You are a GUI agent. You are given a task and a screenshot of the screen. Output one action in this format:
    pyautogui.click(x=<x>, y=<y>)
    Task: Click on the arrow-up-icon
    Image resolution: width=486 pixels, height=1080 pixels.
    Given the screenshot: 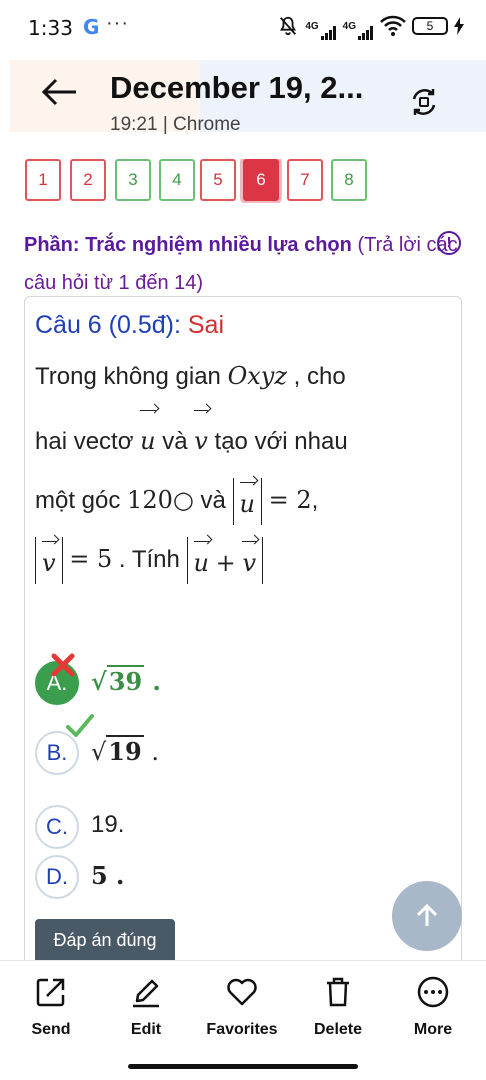 What is the action you would take?
    pyautogui.click(x=427, y=914)
    